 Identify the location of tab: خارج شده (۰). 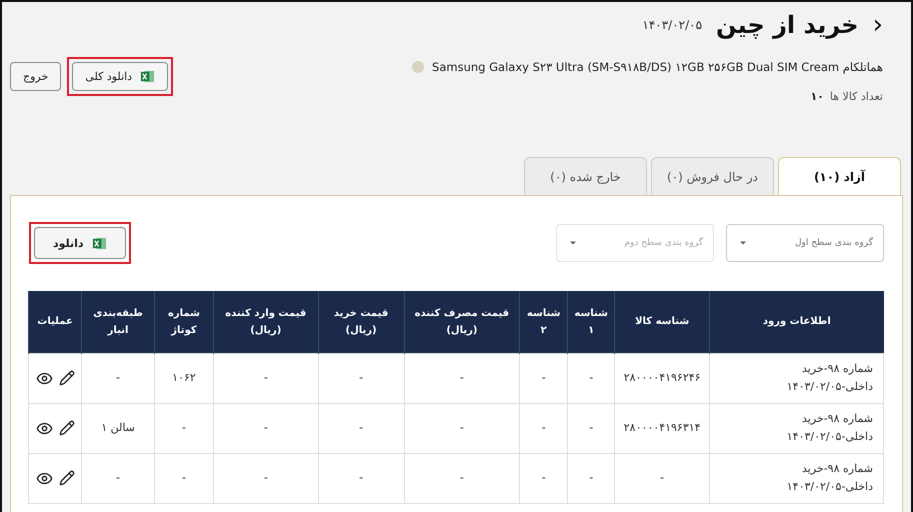
(585, 176).